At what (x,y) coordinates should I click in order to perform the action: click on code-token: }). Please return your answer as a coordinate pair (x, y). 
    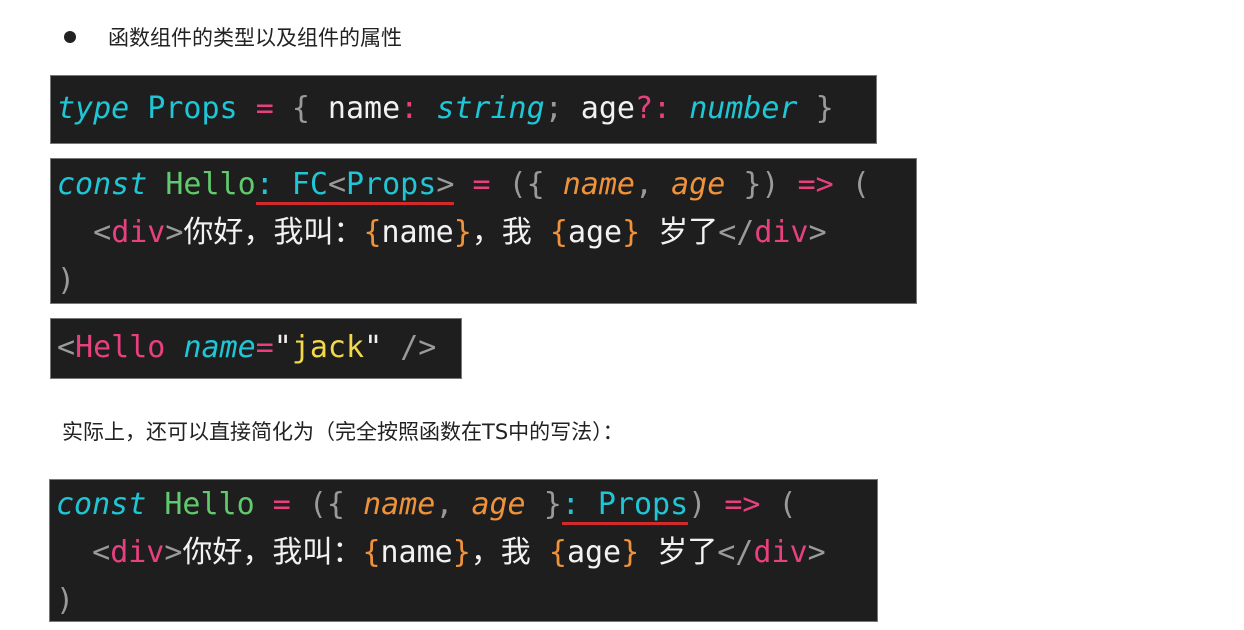
    Looking at the image, I should click on (761, 184).